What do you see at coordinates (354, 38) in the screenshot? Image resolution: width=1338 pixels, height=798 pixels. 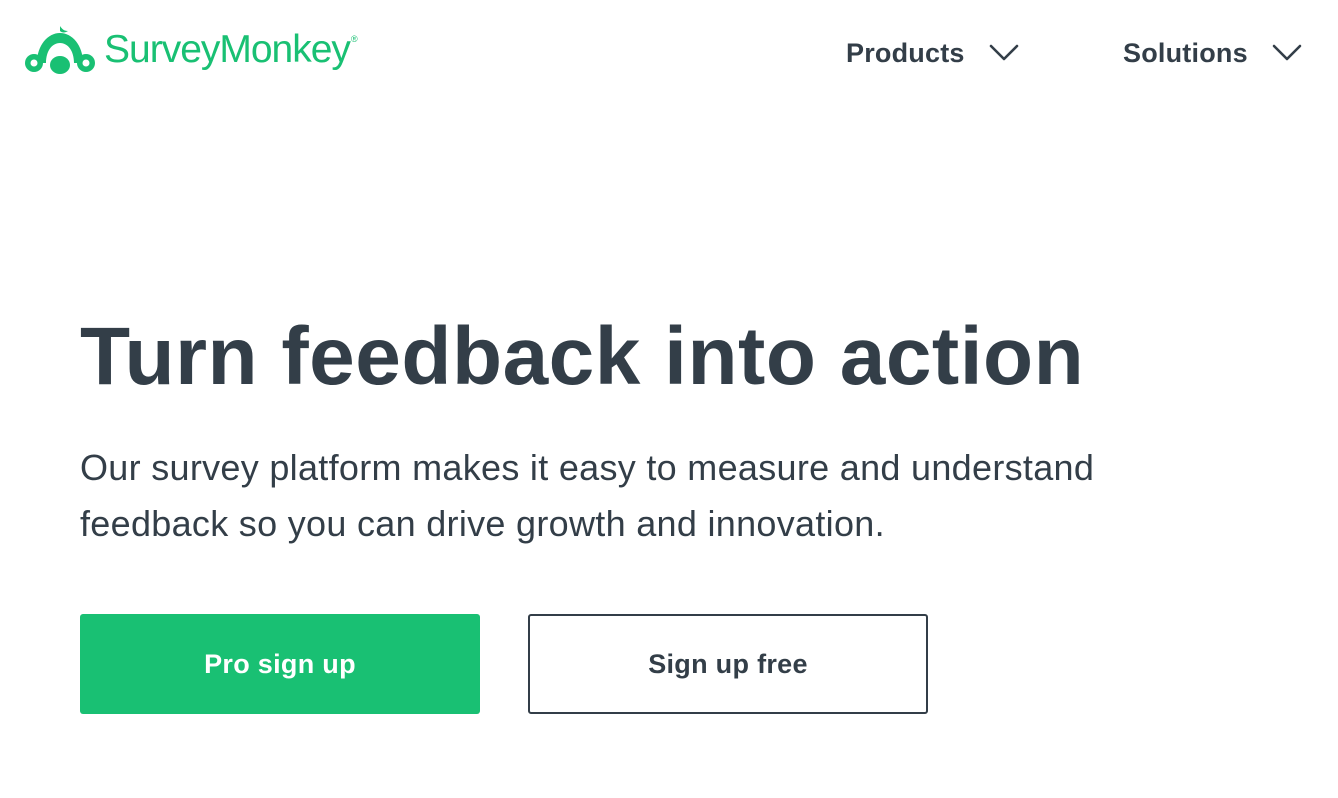 I see `registered-mark: ®` at bounding box center [354, 38].